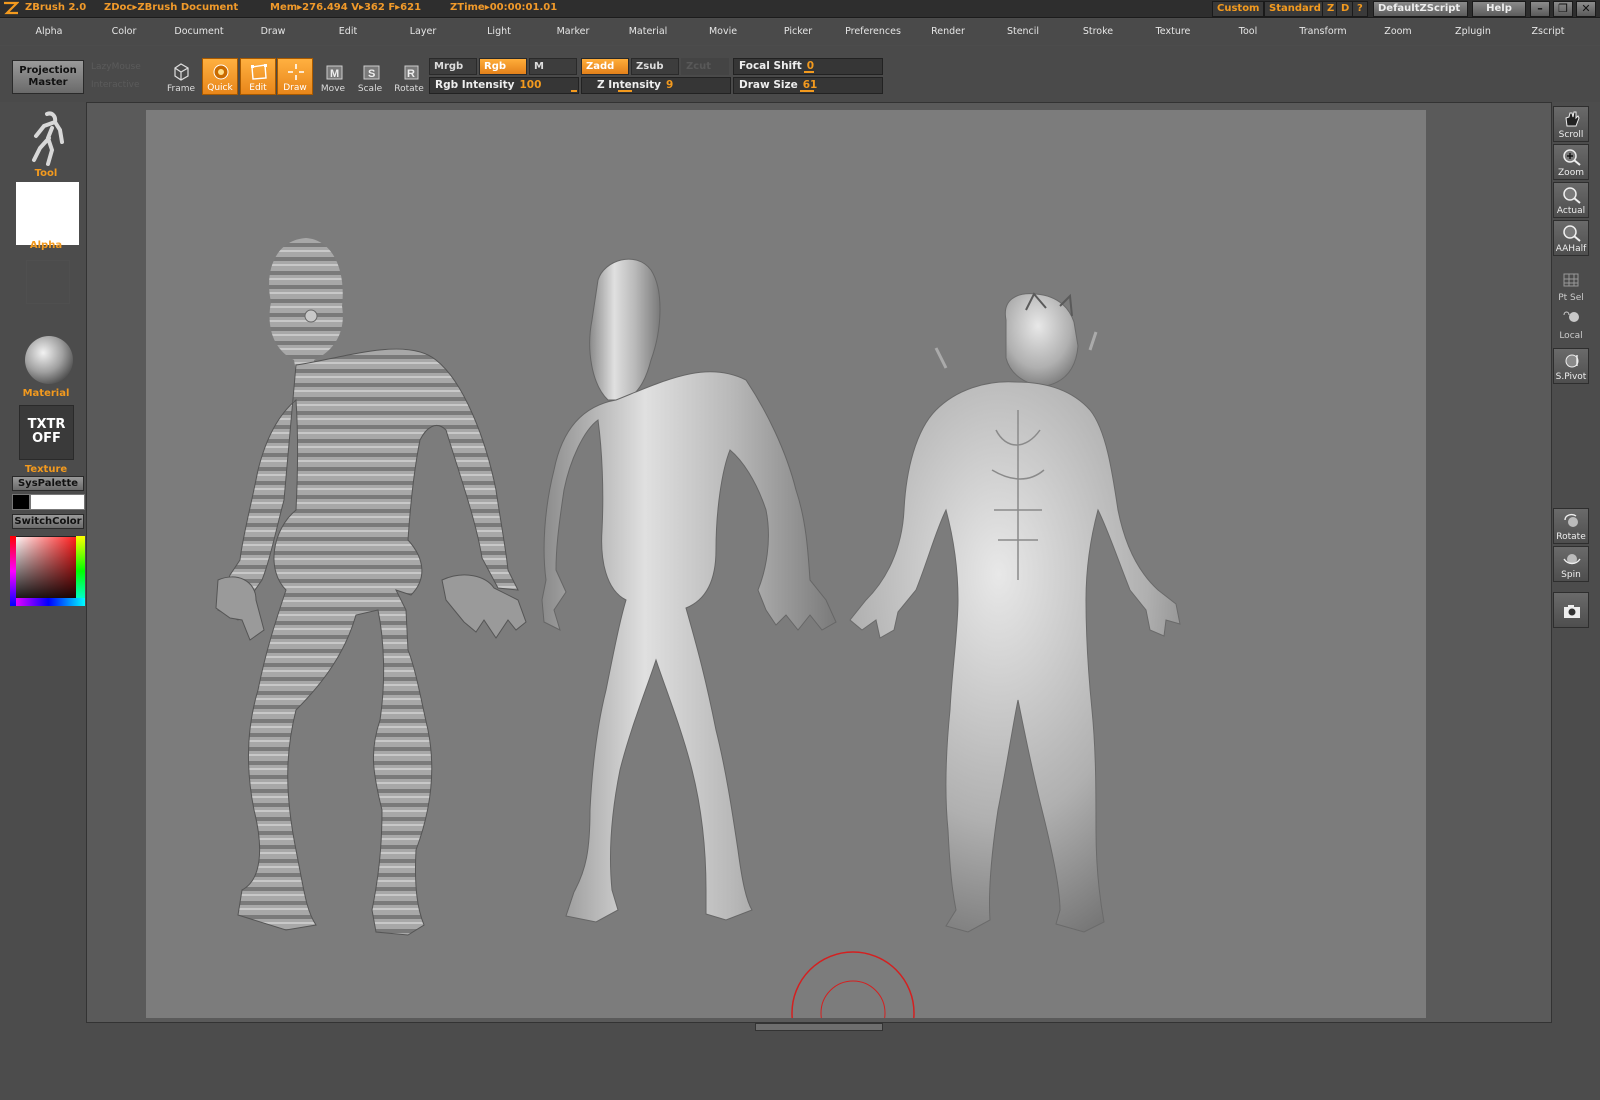  What do you see at coordinates (1248, 31) in the screenshot?
I see `menu-tool: Tool` at bounding box center [1248, 31].